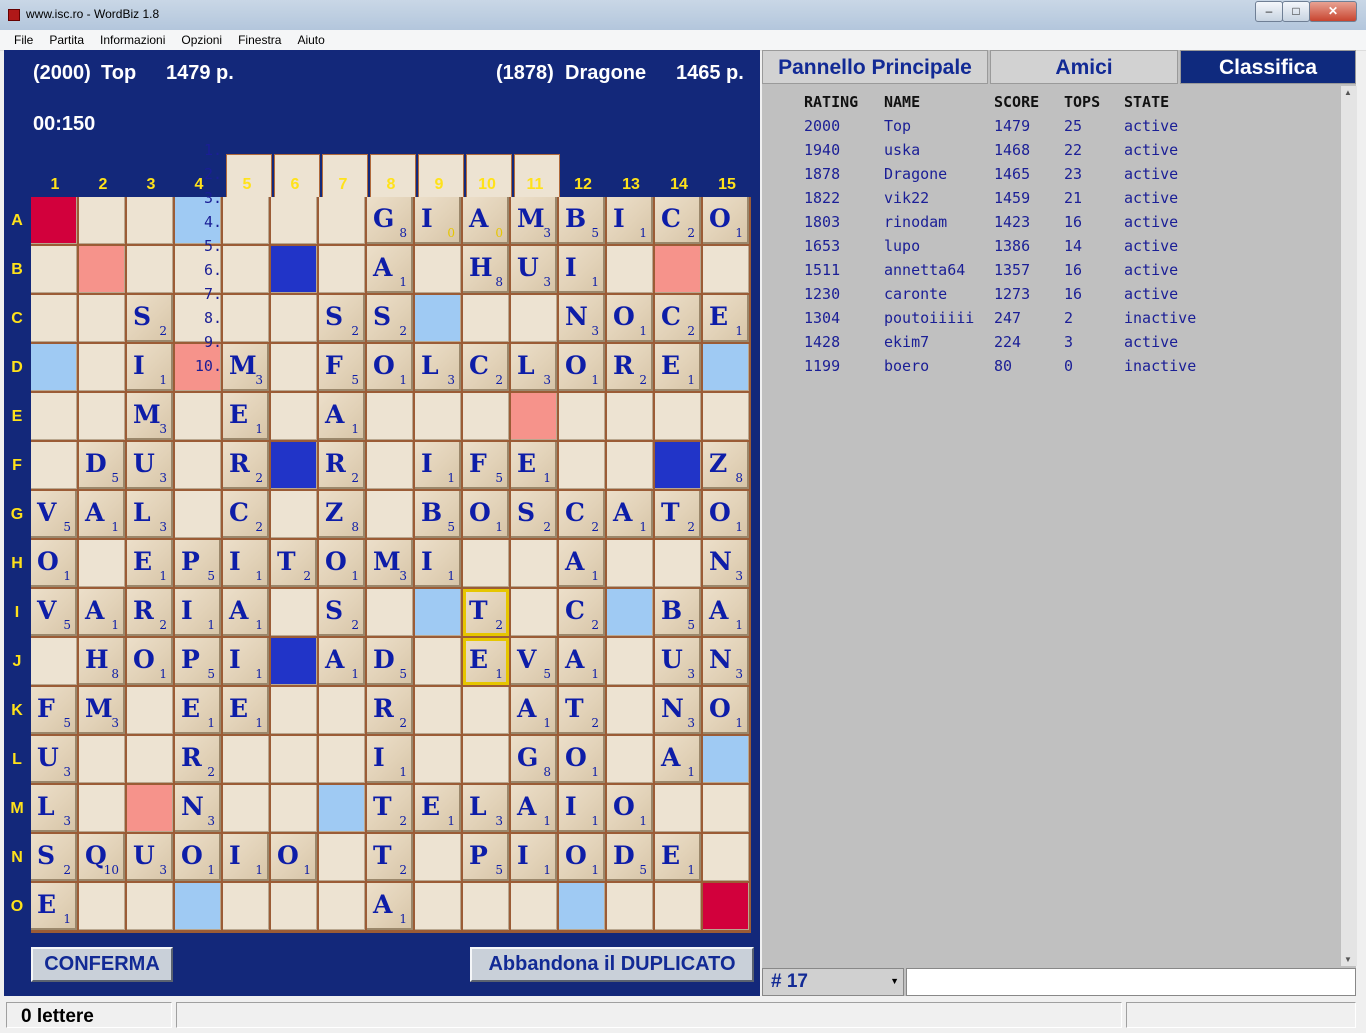 Image resolution: width=1366 pixels, height=1033 pixels. I want to click on chat-input, so click(1131, 982).